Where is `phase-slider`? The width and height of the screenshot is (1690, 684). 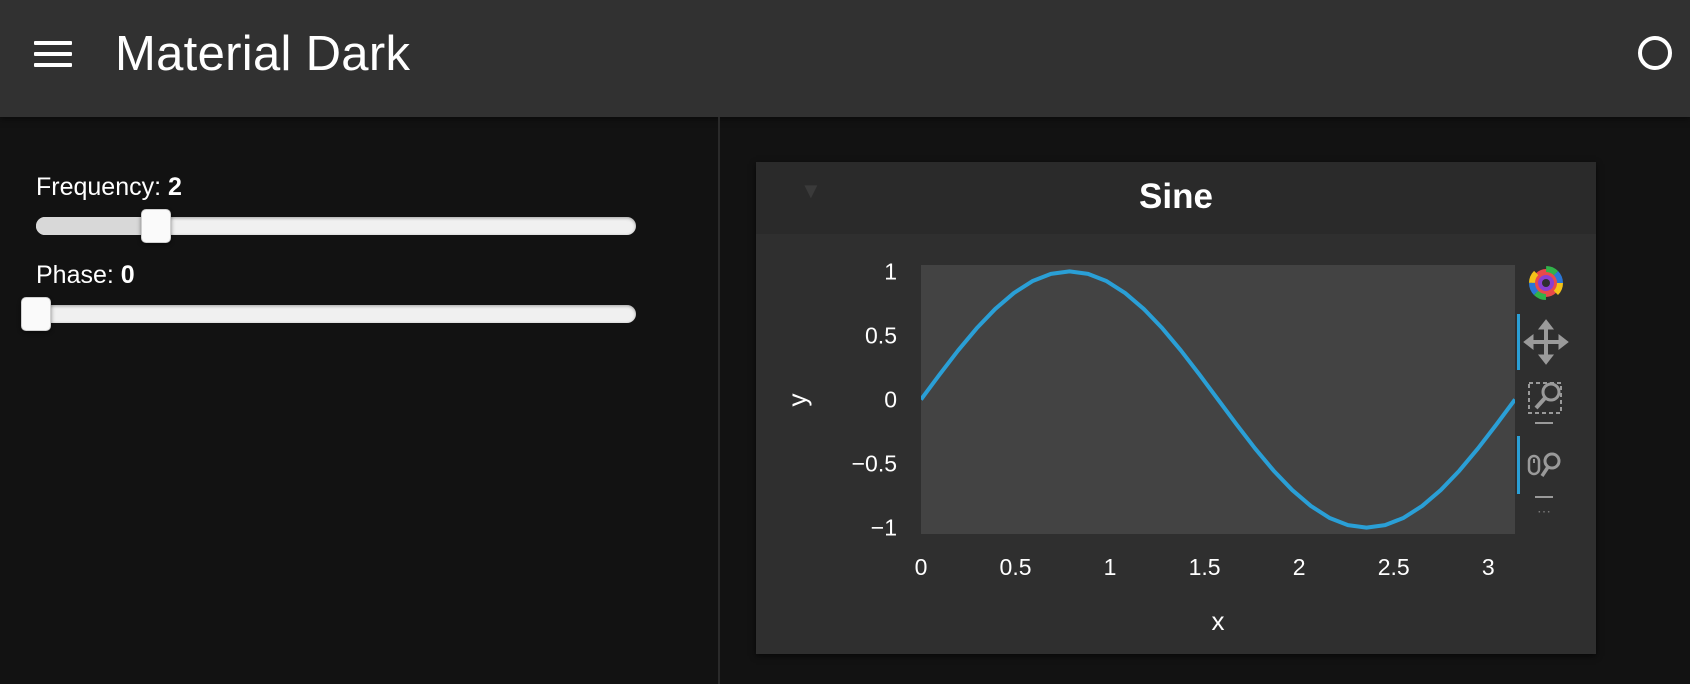
phase-slider is located at coordinates (328, 314).